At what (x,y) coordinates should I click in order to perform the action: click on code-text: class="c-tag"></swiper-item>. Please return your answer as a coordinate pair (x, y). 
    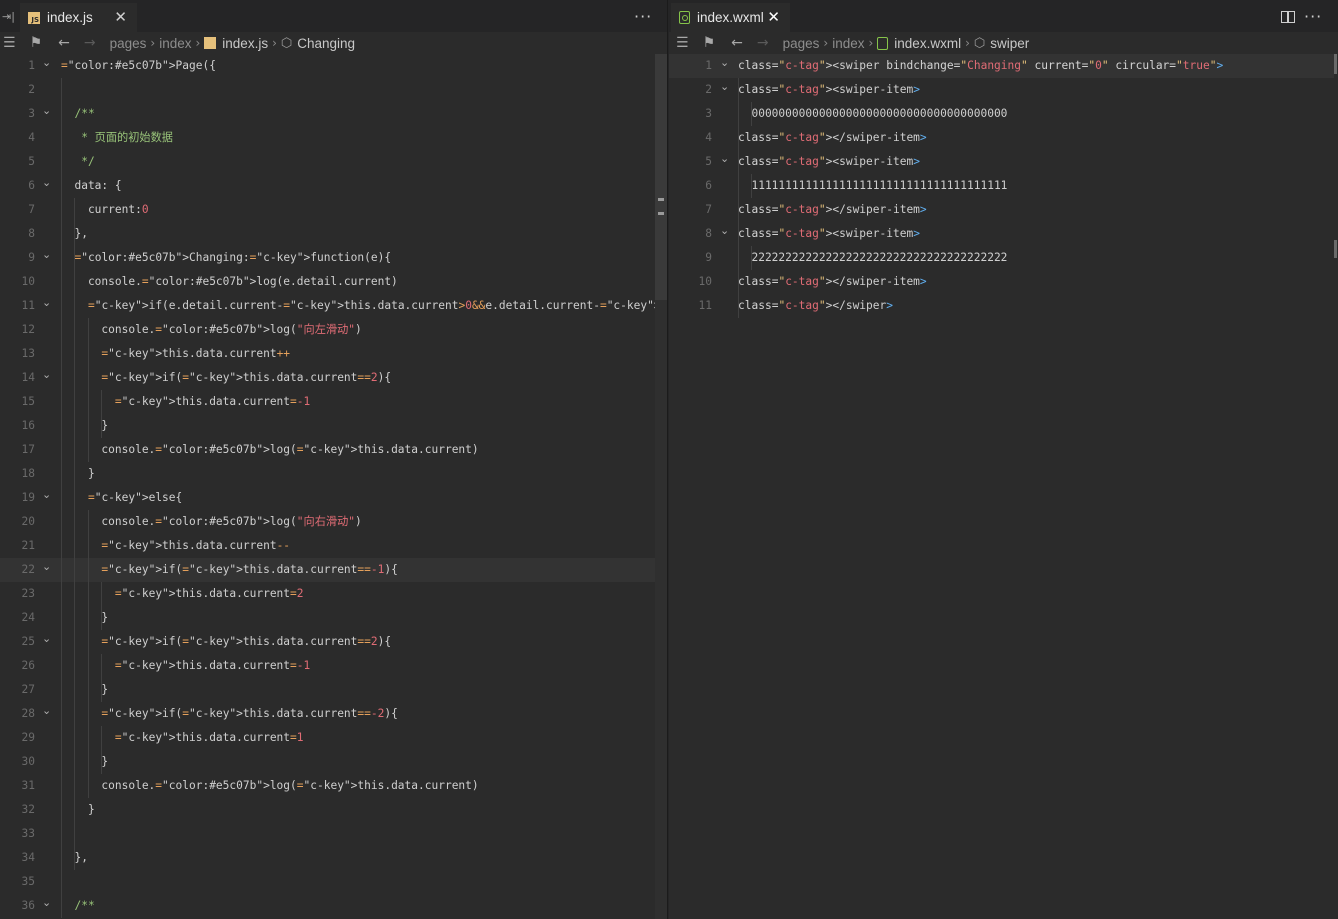
    Looking at the image, I should click on (832, 281).